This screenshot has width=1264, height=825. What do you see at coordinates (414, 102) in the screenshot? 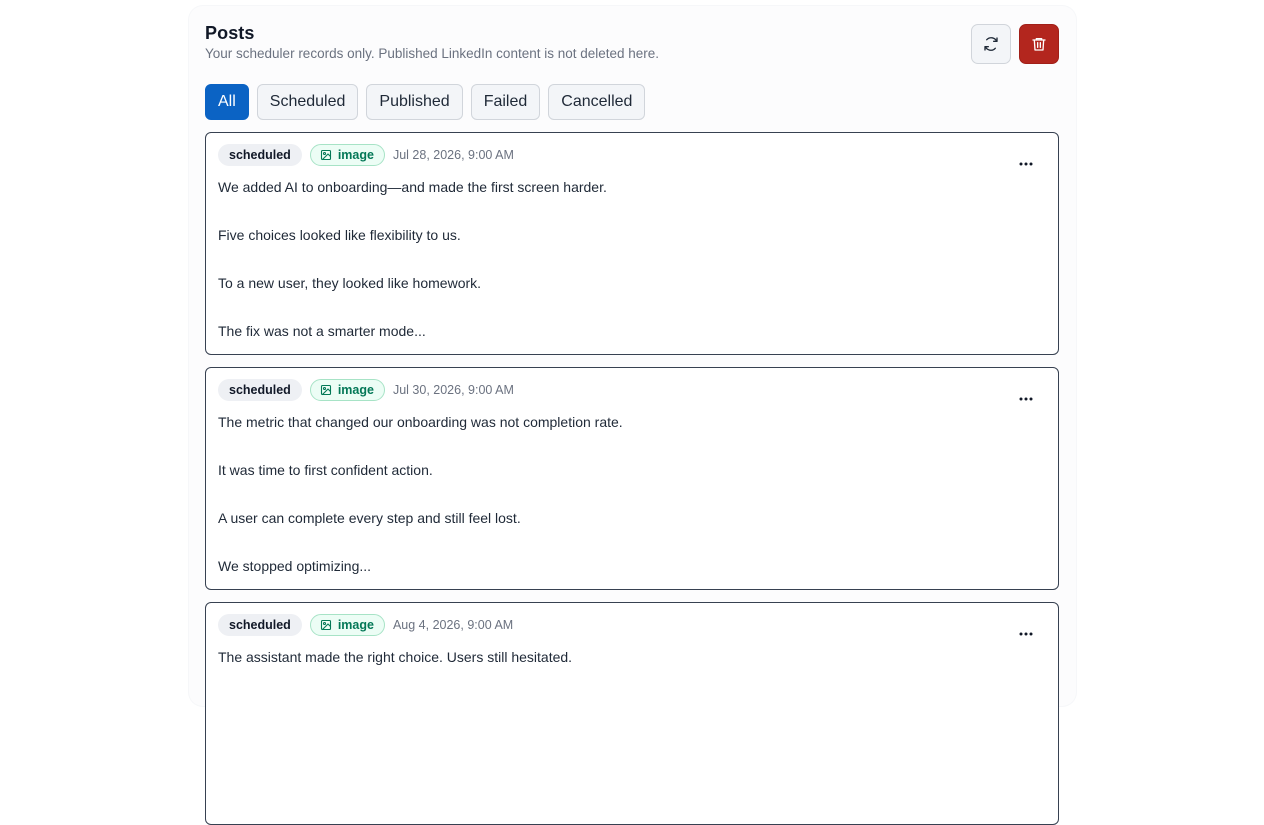
I see `tab-published: Published` at bounding box center [414, 102].